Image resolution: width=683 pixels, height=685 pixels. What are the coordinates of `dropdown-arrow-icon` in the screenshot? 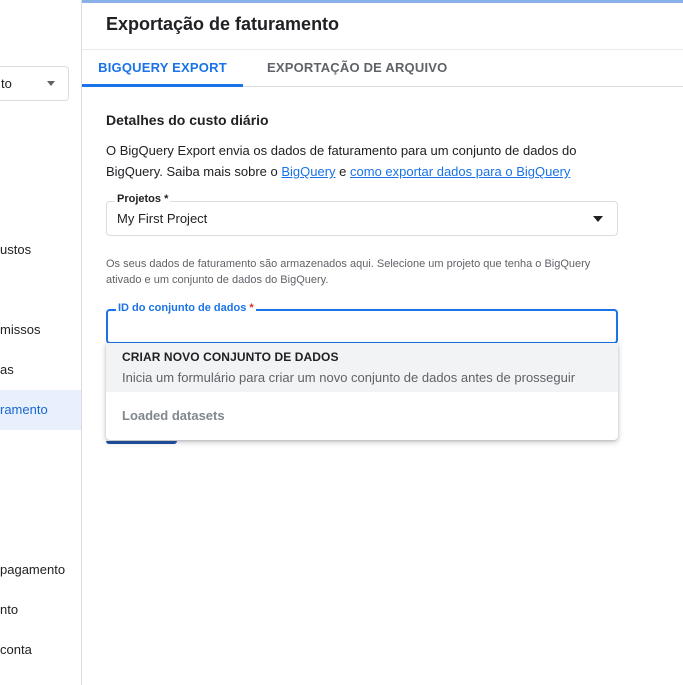 It's located at (598, 219).